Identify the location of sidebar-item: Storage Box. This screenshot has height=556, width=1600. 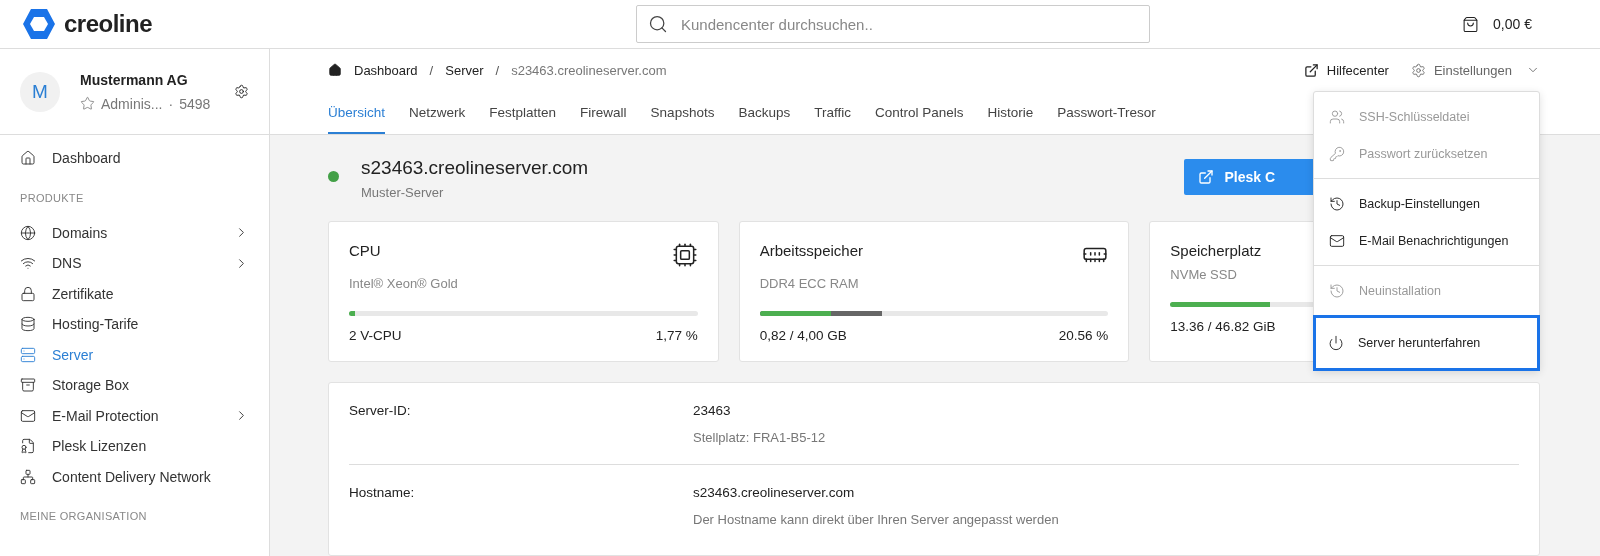
(134, 385).